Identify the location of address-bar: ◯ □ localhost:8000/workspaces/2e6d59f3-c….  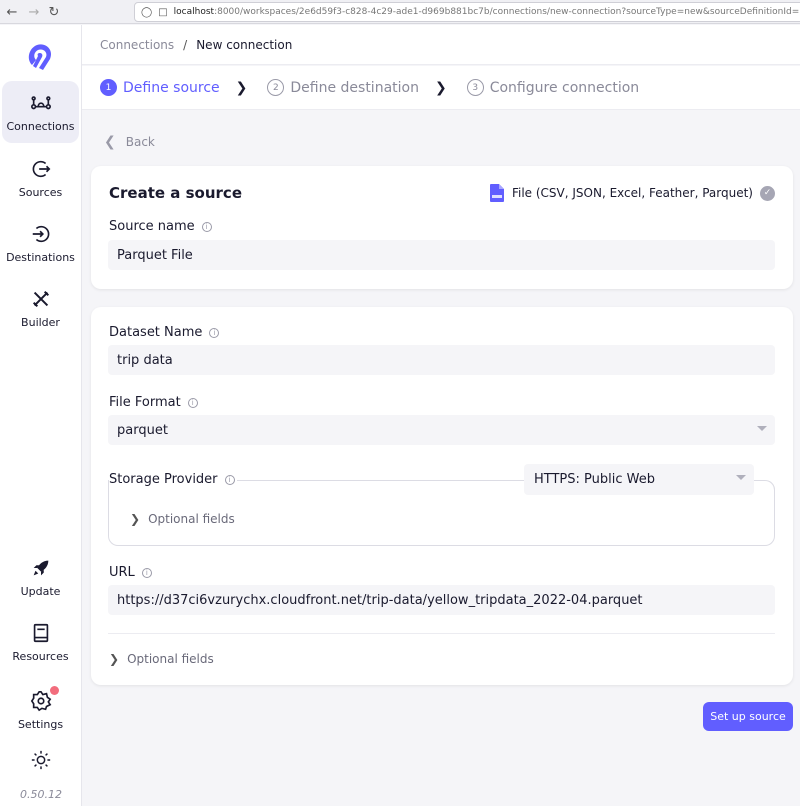
(467, 12).